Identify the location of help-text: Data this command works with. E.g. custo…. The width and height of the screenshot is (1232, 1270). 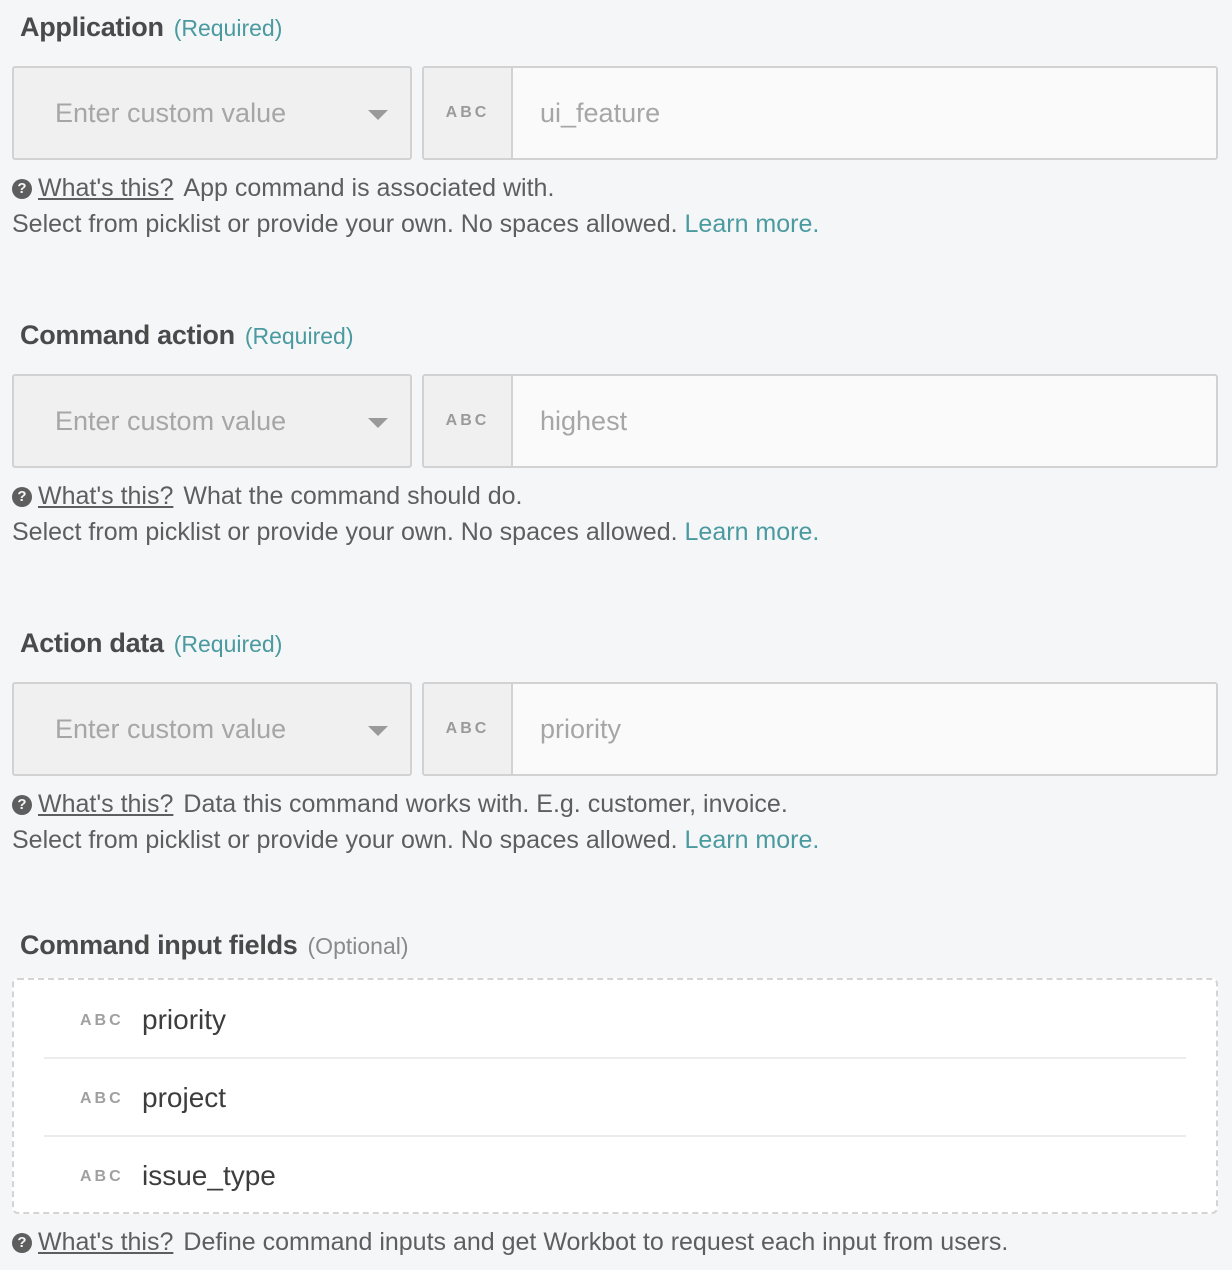
(485, 804).